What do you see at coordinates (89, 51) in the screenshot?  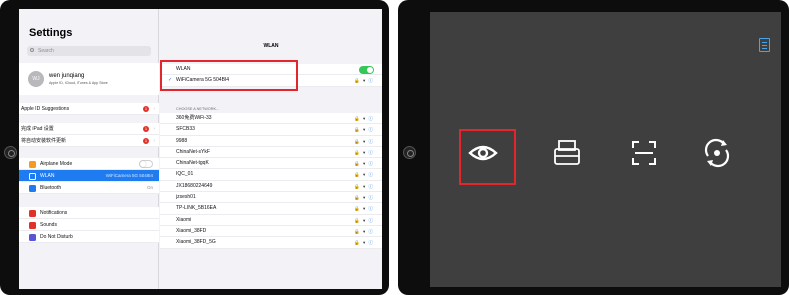 I see `search-input: Search` at bounding box center [89, 51].